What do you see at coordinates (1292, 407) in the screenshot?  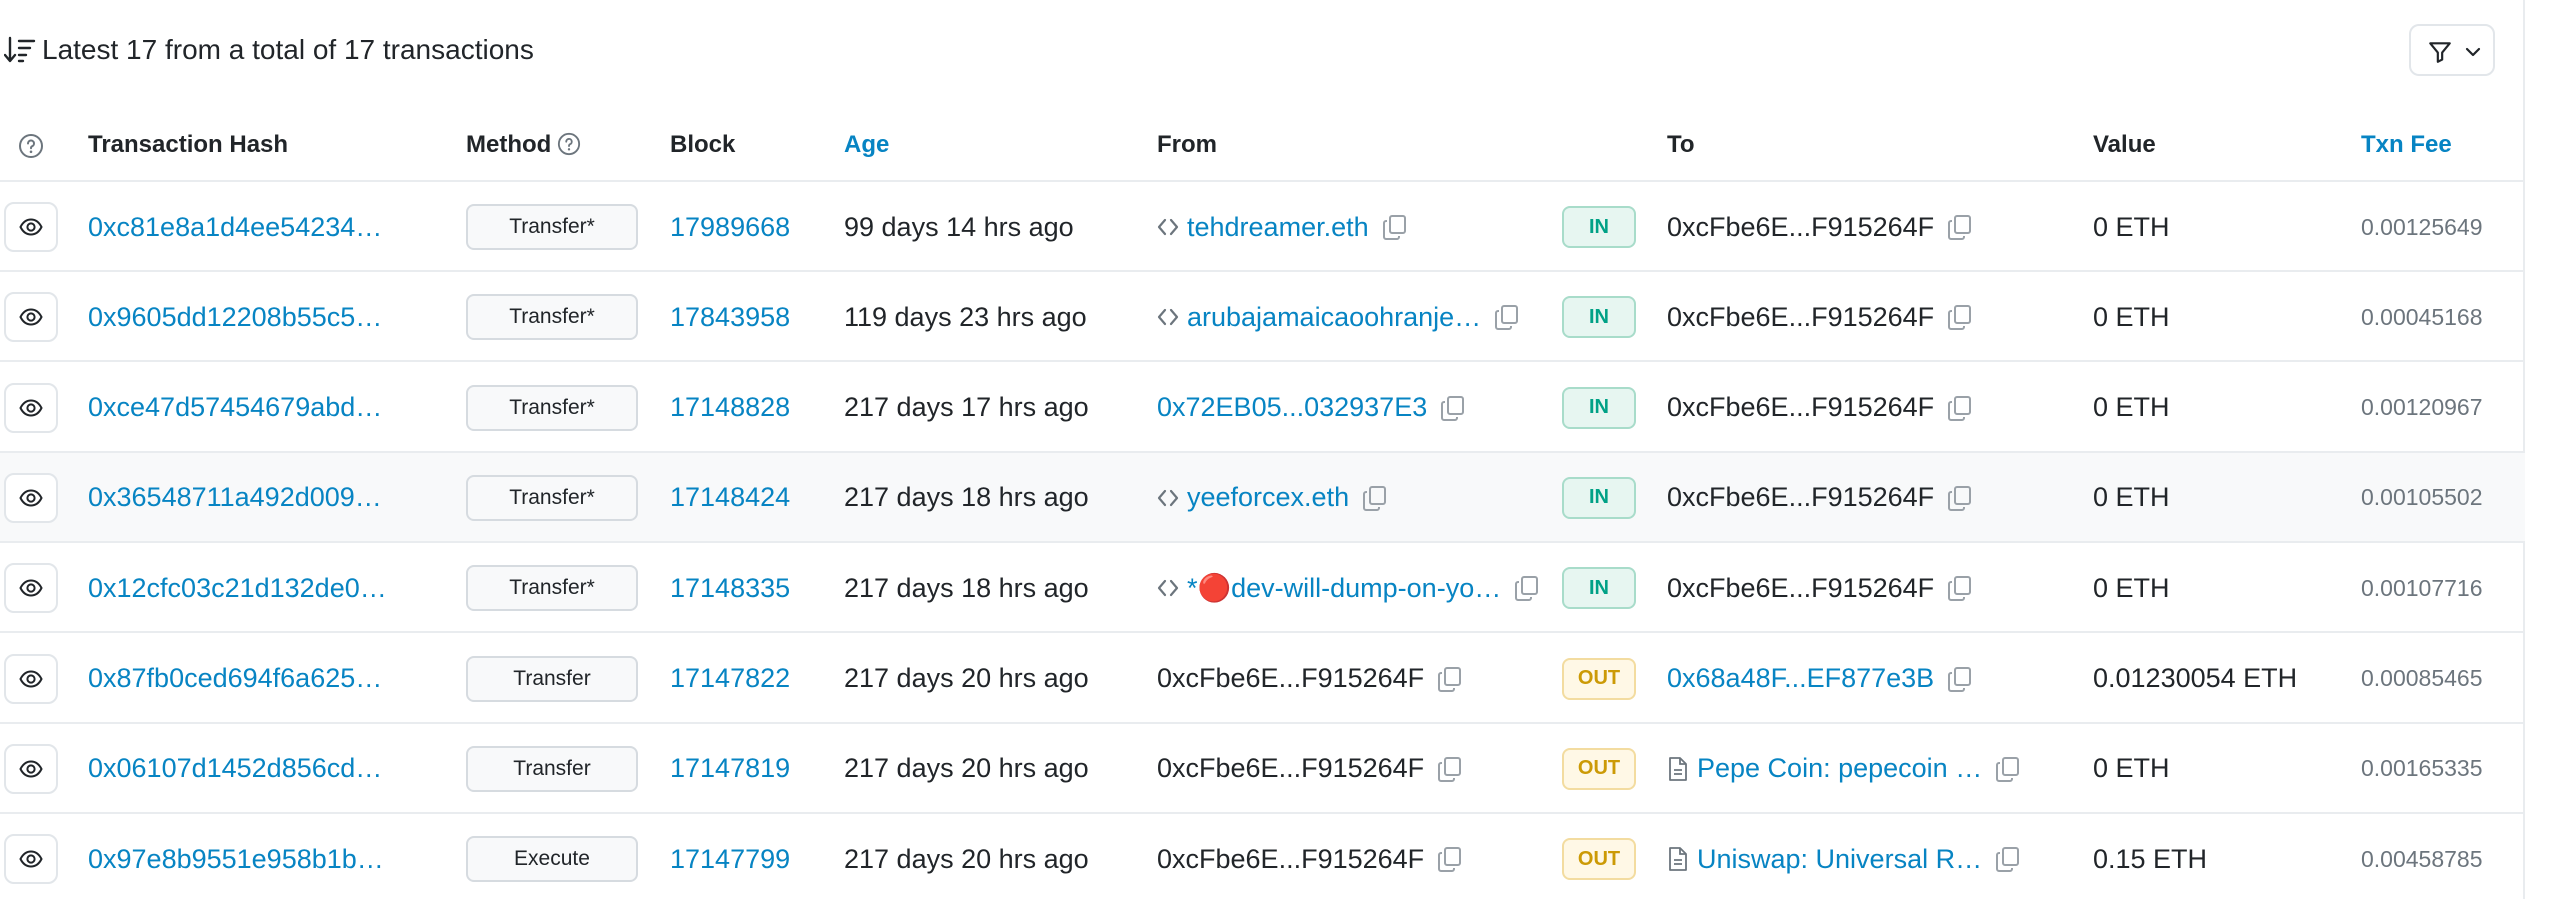 I see `from-address-text: 0x72EB05...032937E3` at bounding box center [1292, 407].